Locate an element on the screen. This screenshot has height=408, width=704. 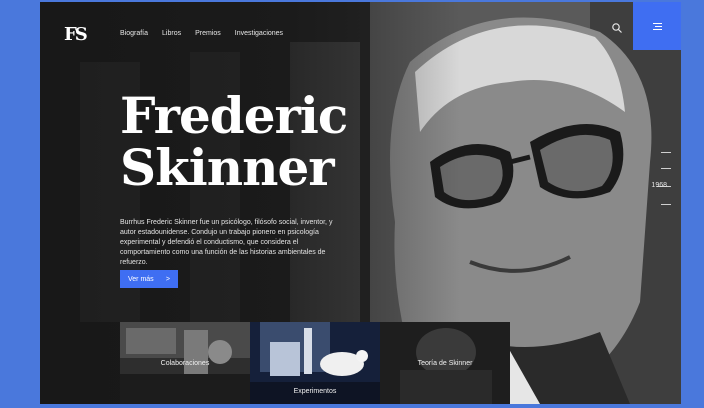
nav-item-investigaciones: Investigaciones is located at coordinates (259, 33).